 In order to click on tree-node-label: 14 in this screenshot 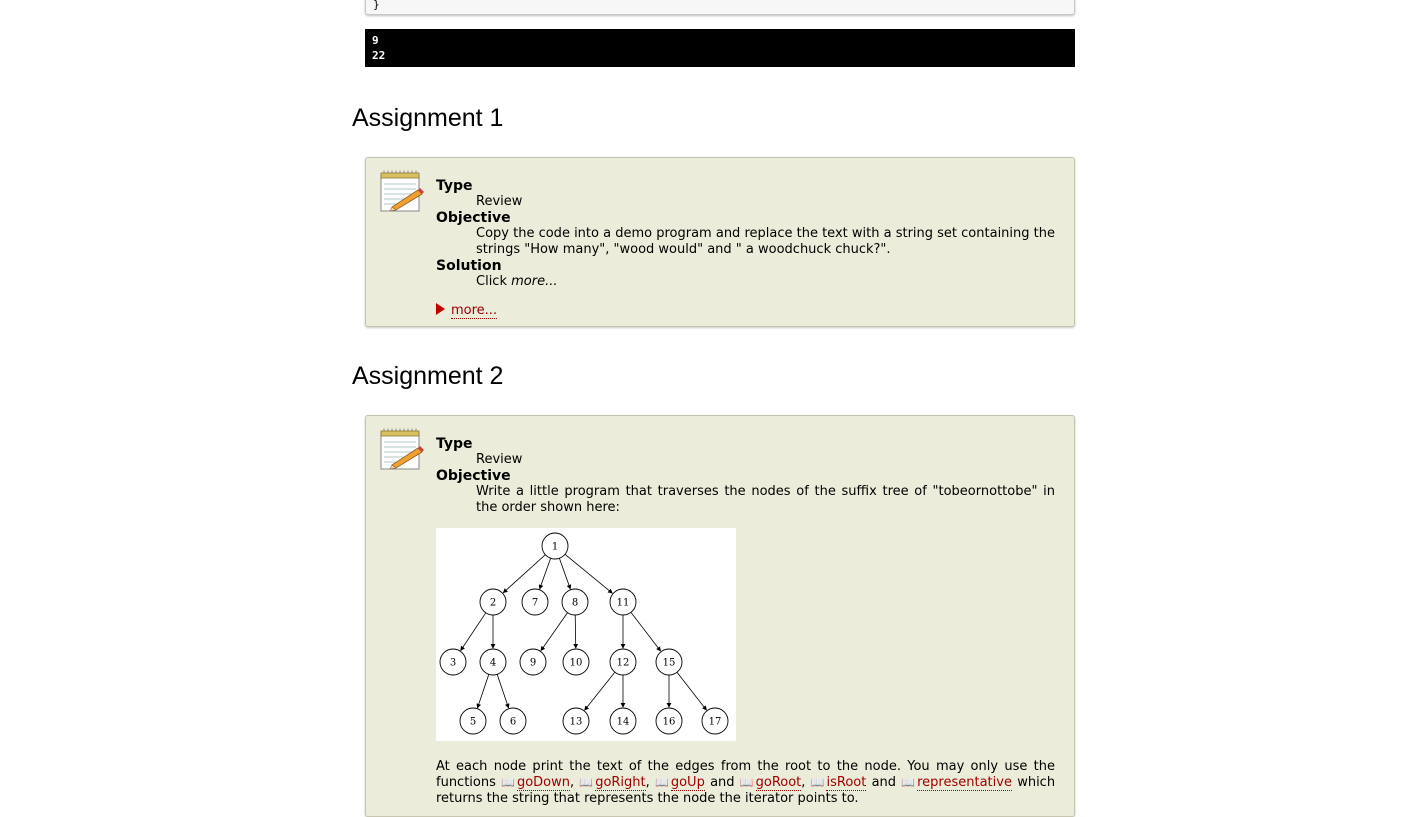, I will do `click(623, 722)`.